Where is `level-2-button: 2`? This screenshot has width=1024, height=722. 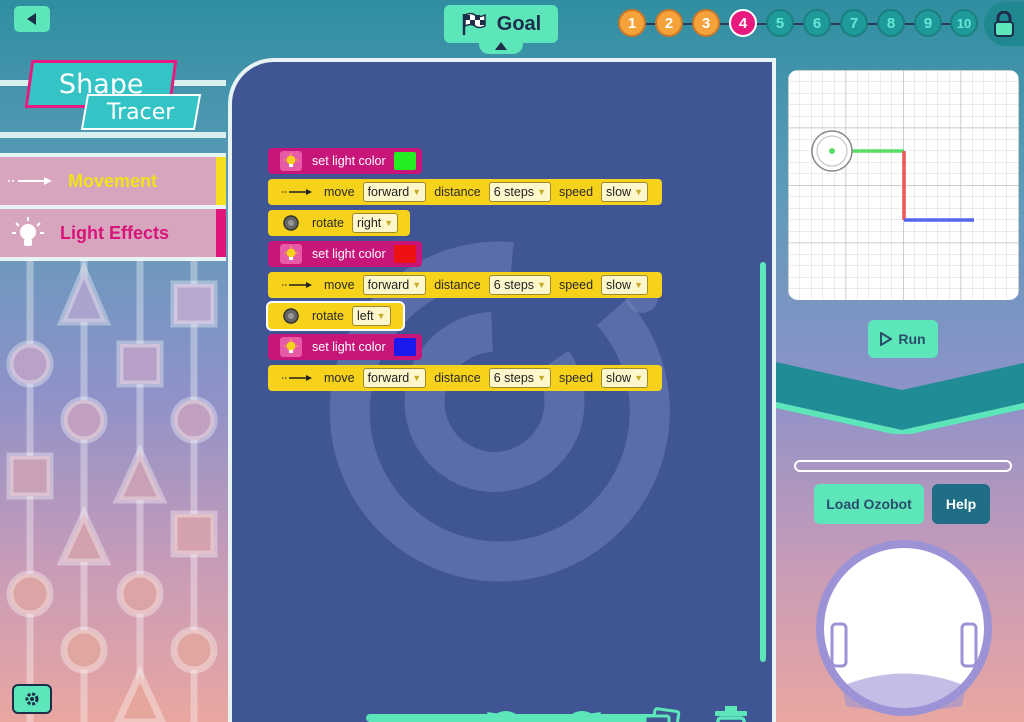
level-2-button: 2 is located at coordinates (669, 23).